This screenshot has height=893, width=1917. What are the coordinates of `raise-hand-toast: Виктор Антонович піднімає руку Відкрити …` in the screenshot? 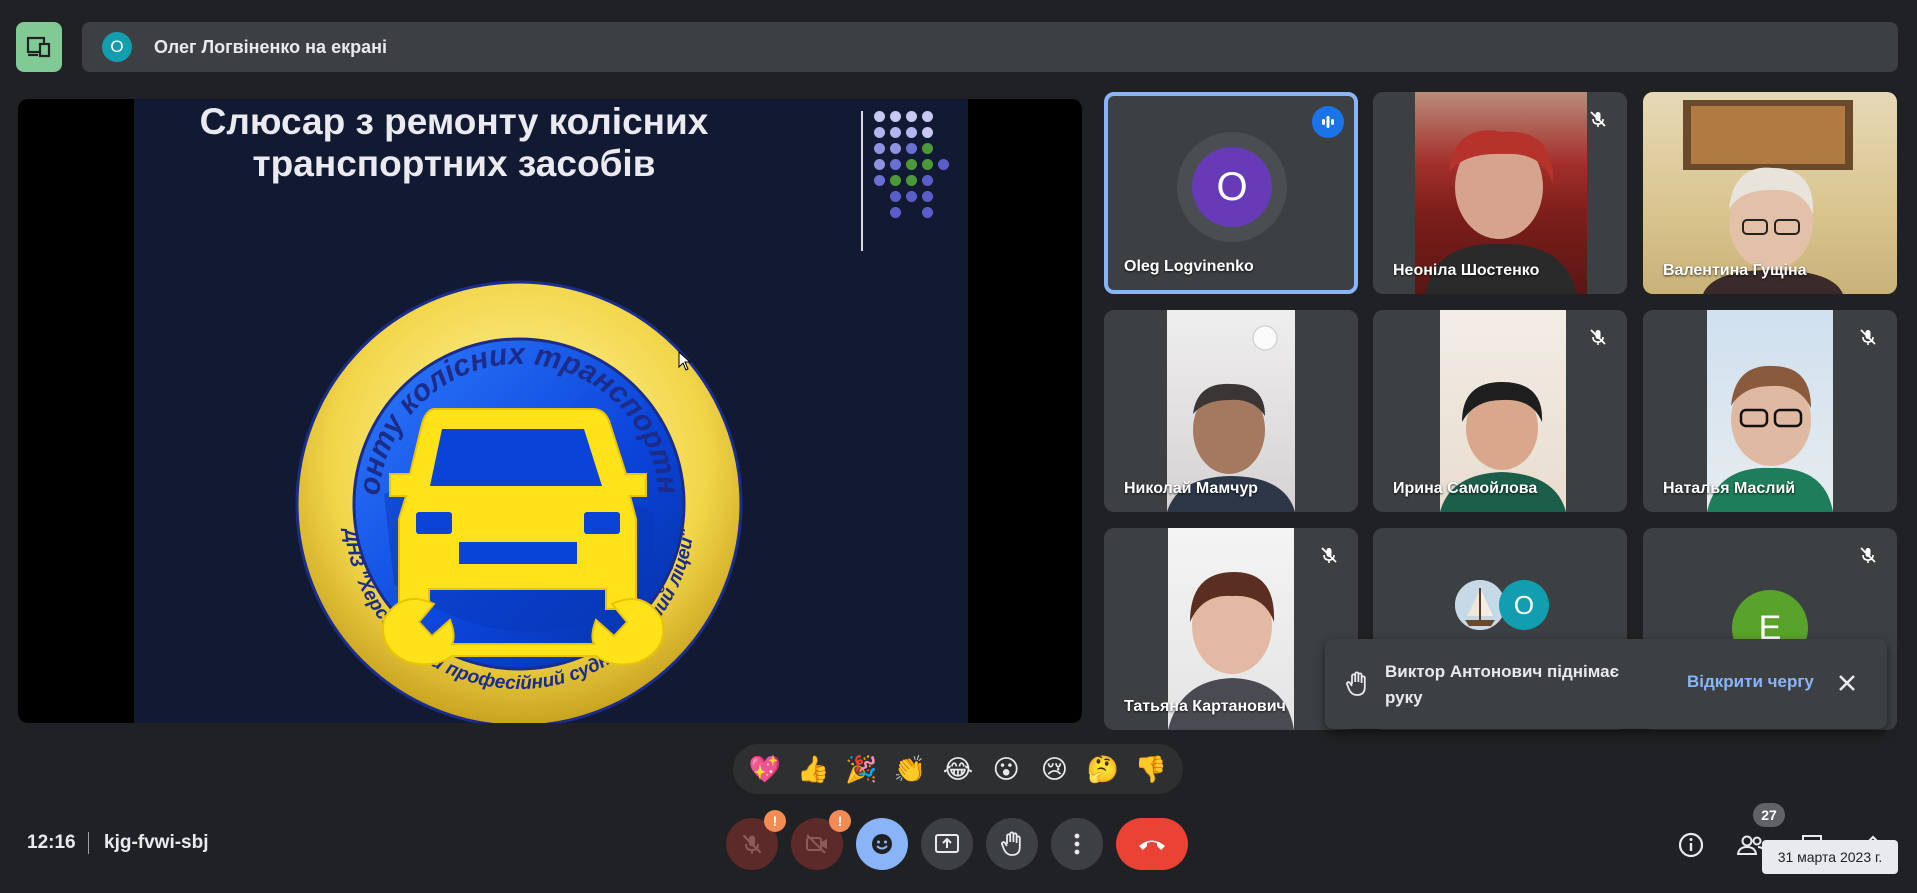 It's located at (1606, 684).